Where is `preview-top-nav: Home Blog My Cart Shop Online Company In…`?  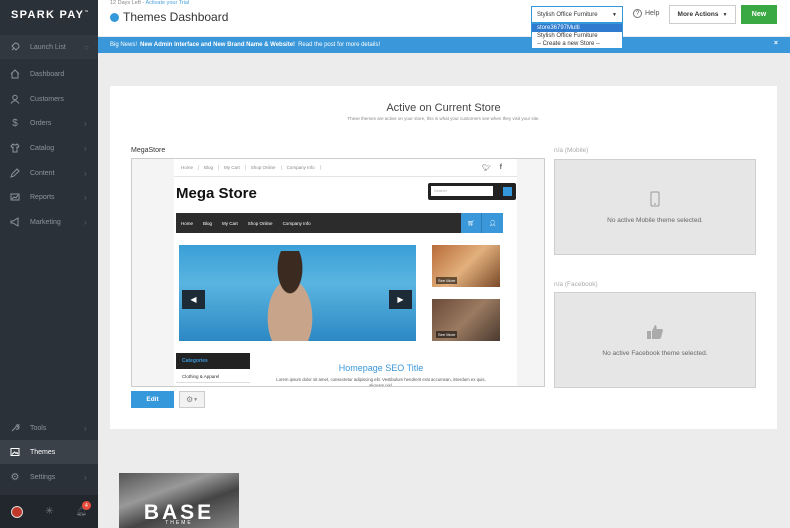 preview-top-nav: Home Blog My Cart Shop Online Company In… is located at coordinates (345, 168).